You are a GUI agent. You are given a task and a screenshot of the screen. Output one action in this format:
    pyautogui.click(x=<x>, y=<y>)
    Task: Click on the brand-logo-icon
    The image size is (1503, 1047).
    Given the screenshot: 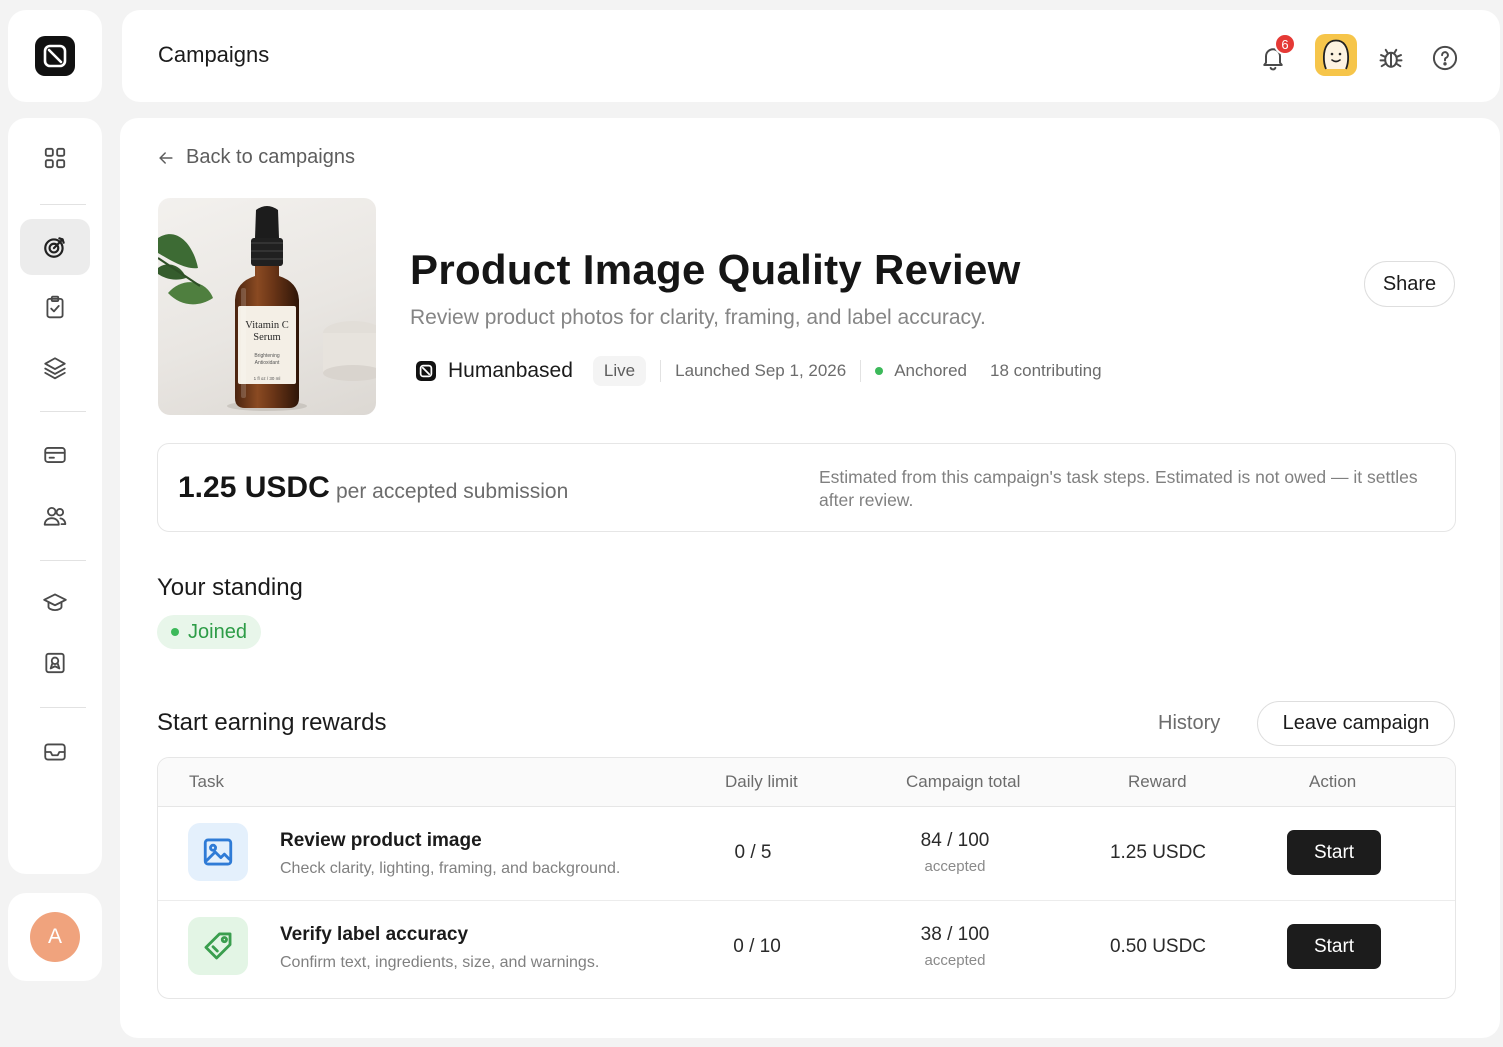 What is the action you would take?
    pyautogui.click(x=426, y=371)
    